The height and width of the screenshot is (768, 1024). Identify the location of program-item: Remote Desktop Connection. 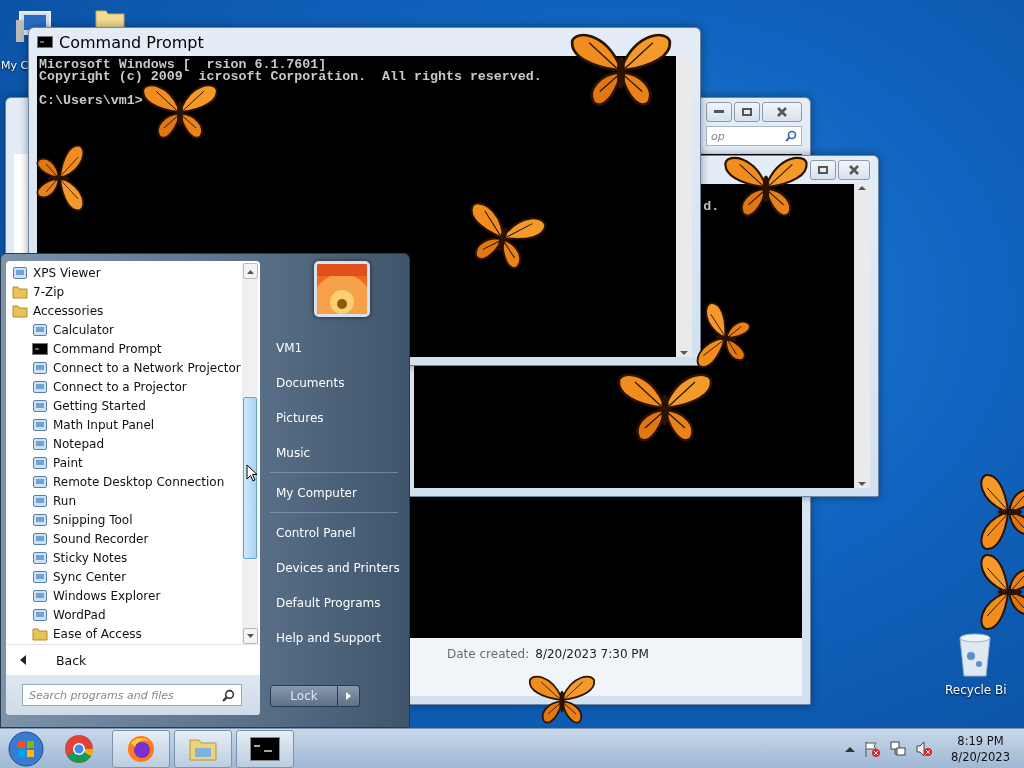
(124, 481).